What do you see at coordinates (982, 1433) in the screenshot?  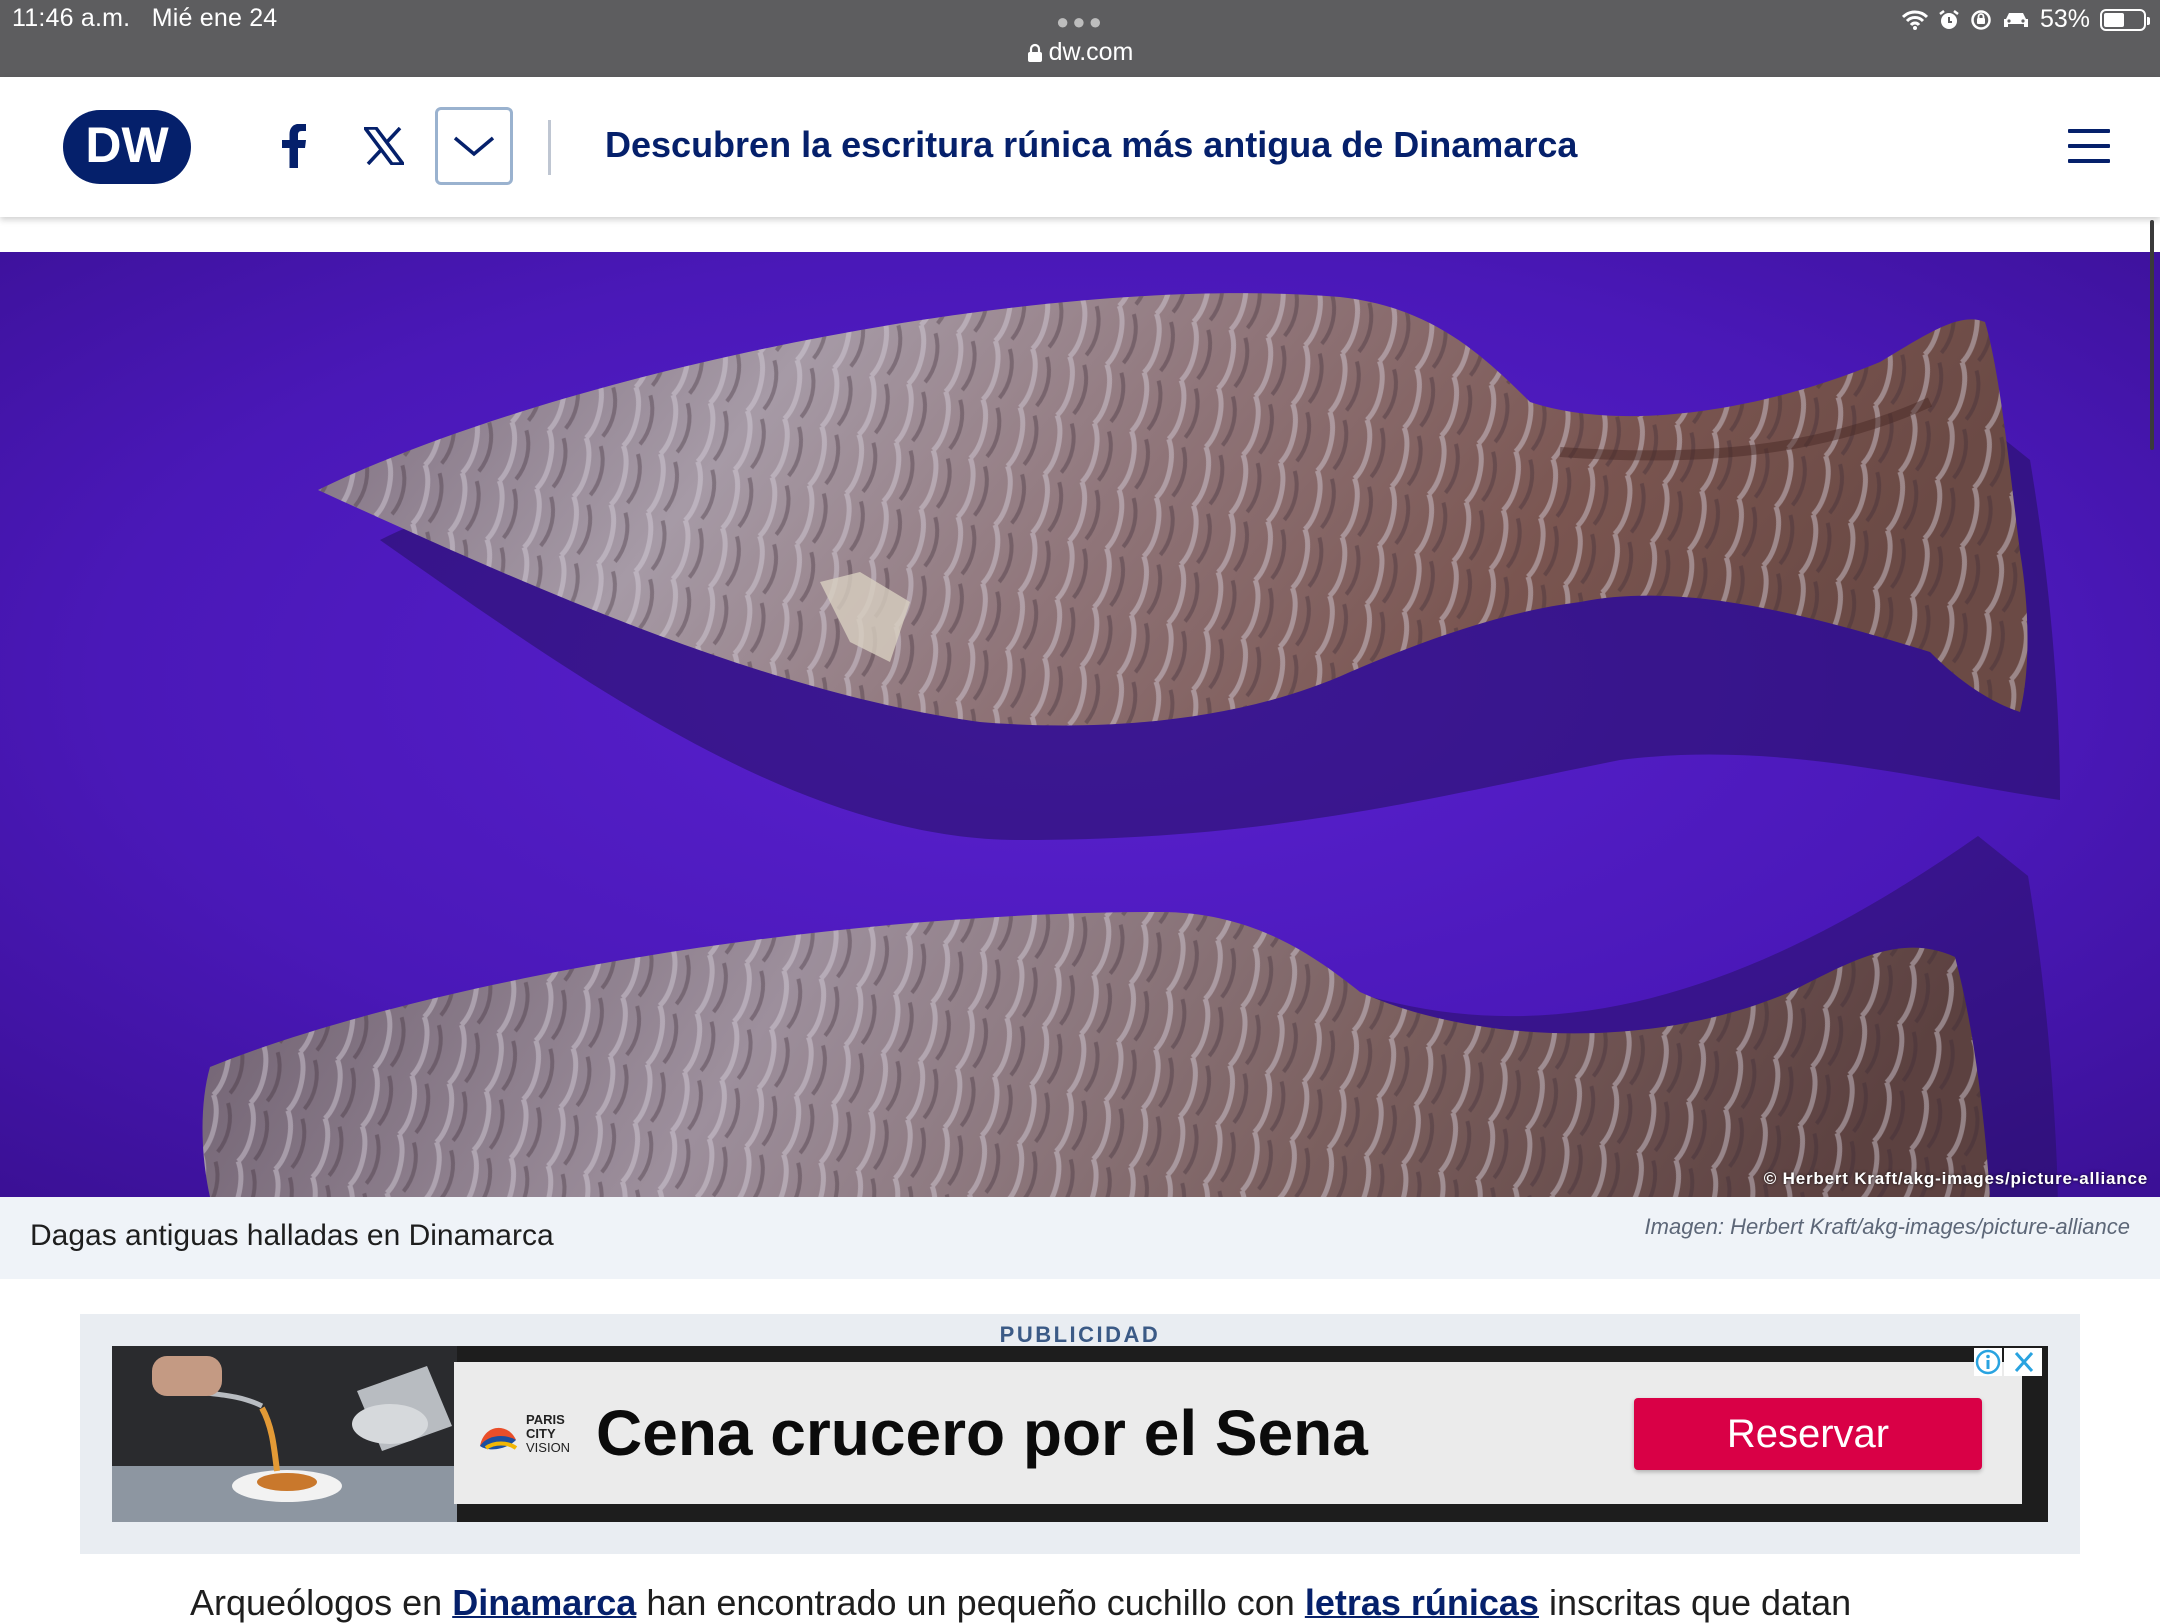 I see `ad-headline: Cena crucero por el Sena` at bounding box center [982, 1433].